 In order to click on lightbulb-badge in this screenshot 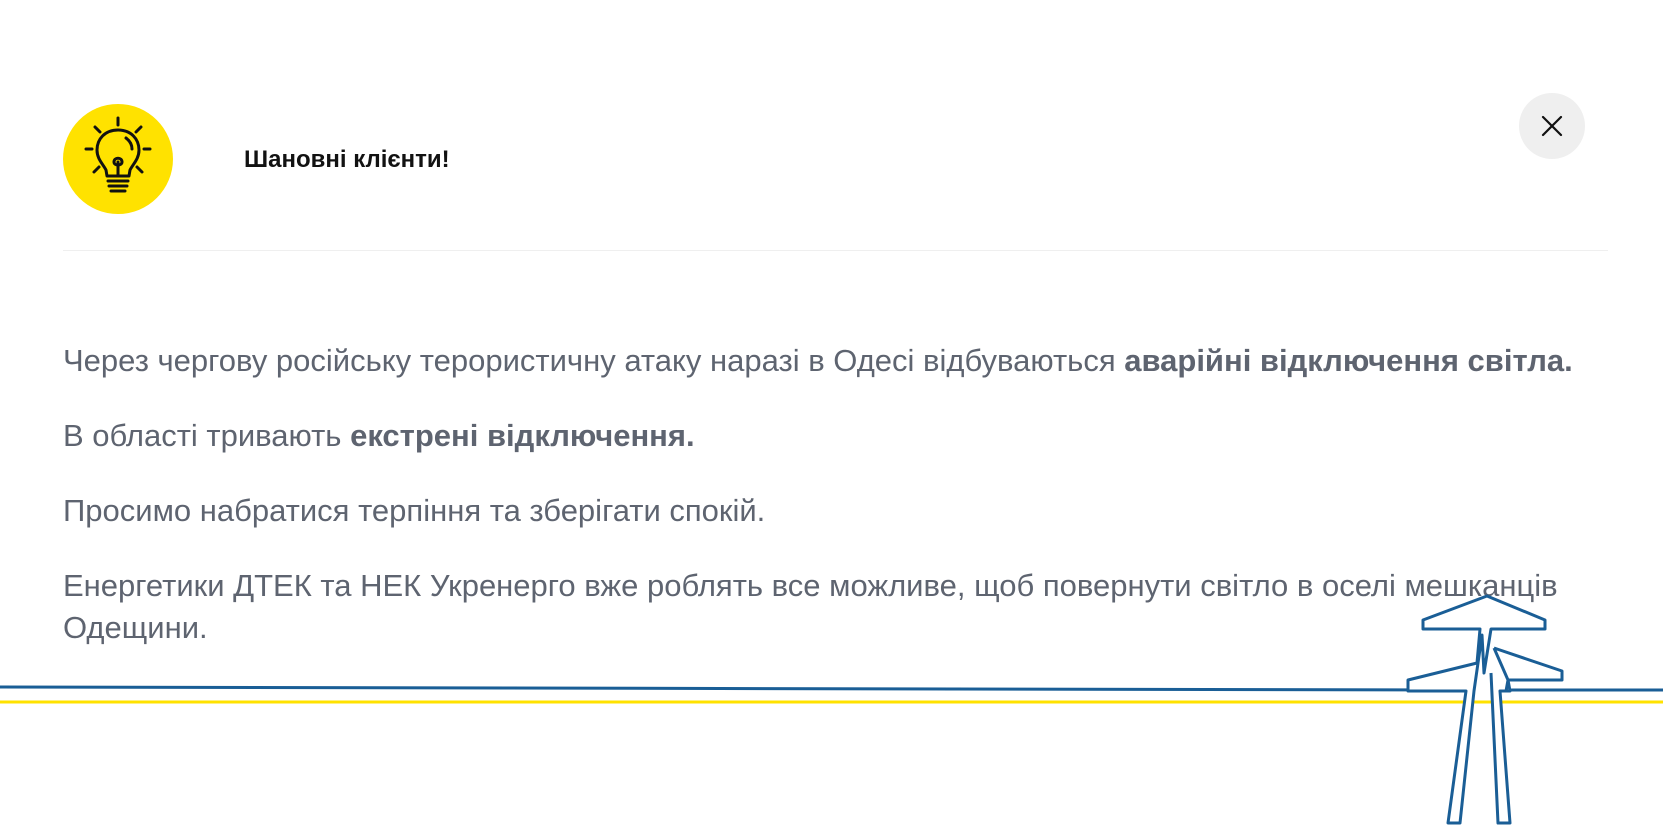, I will do `click(118, 159)`.